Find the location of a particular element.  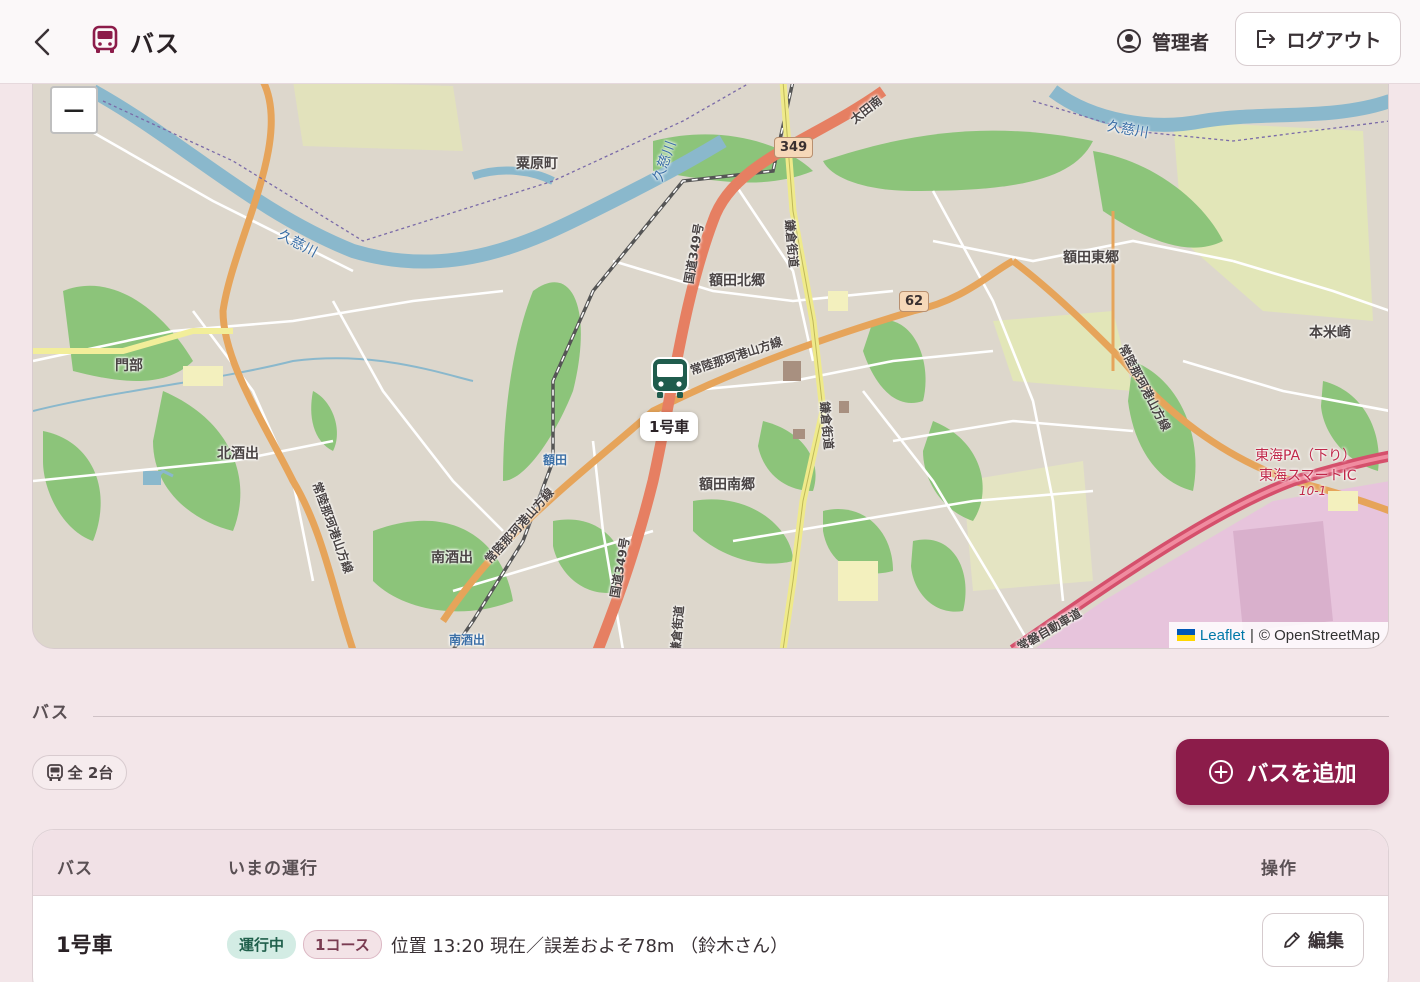

route-62-shield: 62 is located at coordinates (914, 301).